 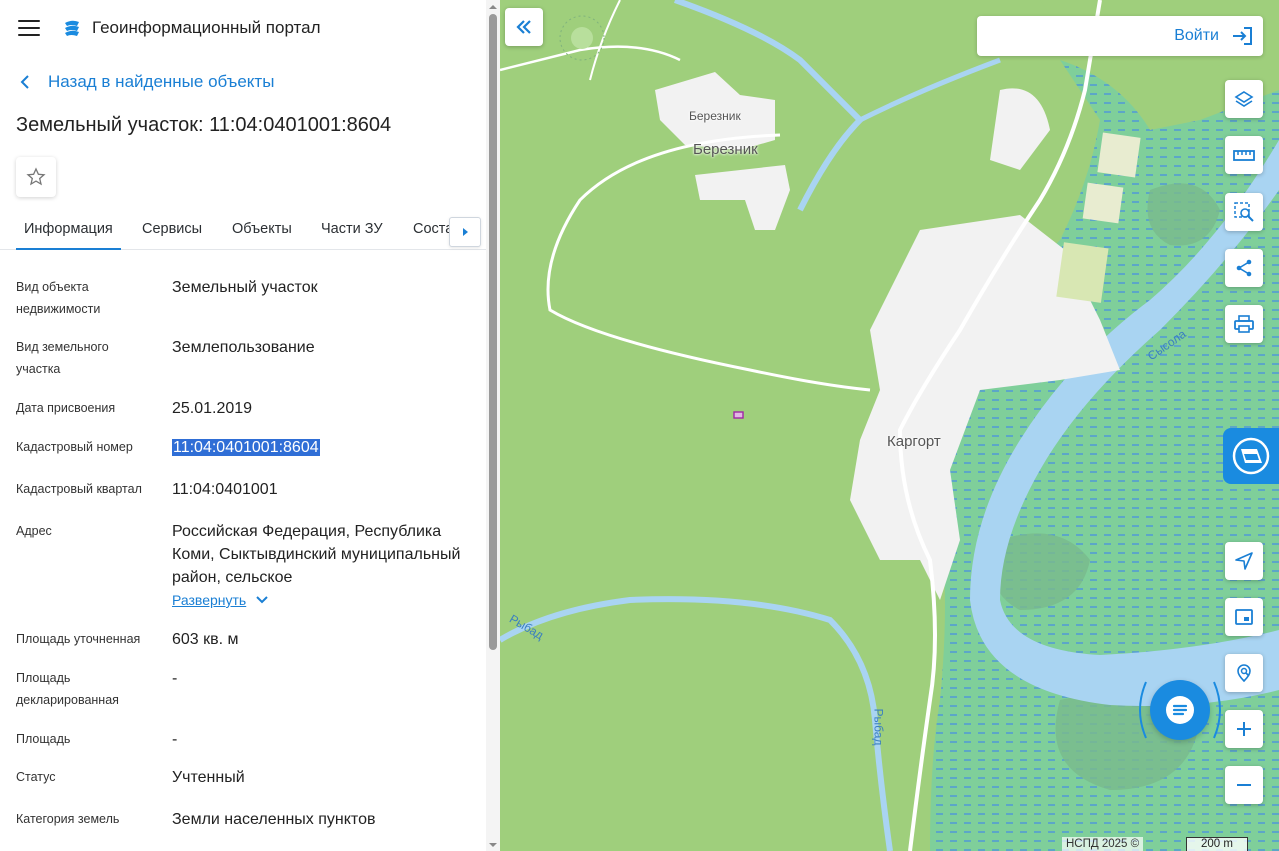 I want to click on collapse-panel-button, so click(x=524, y=27).